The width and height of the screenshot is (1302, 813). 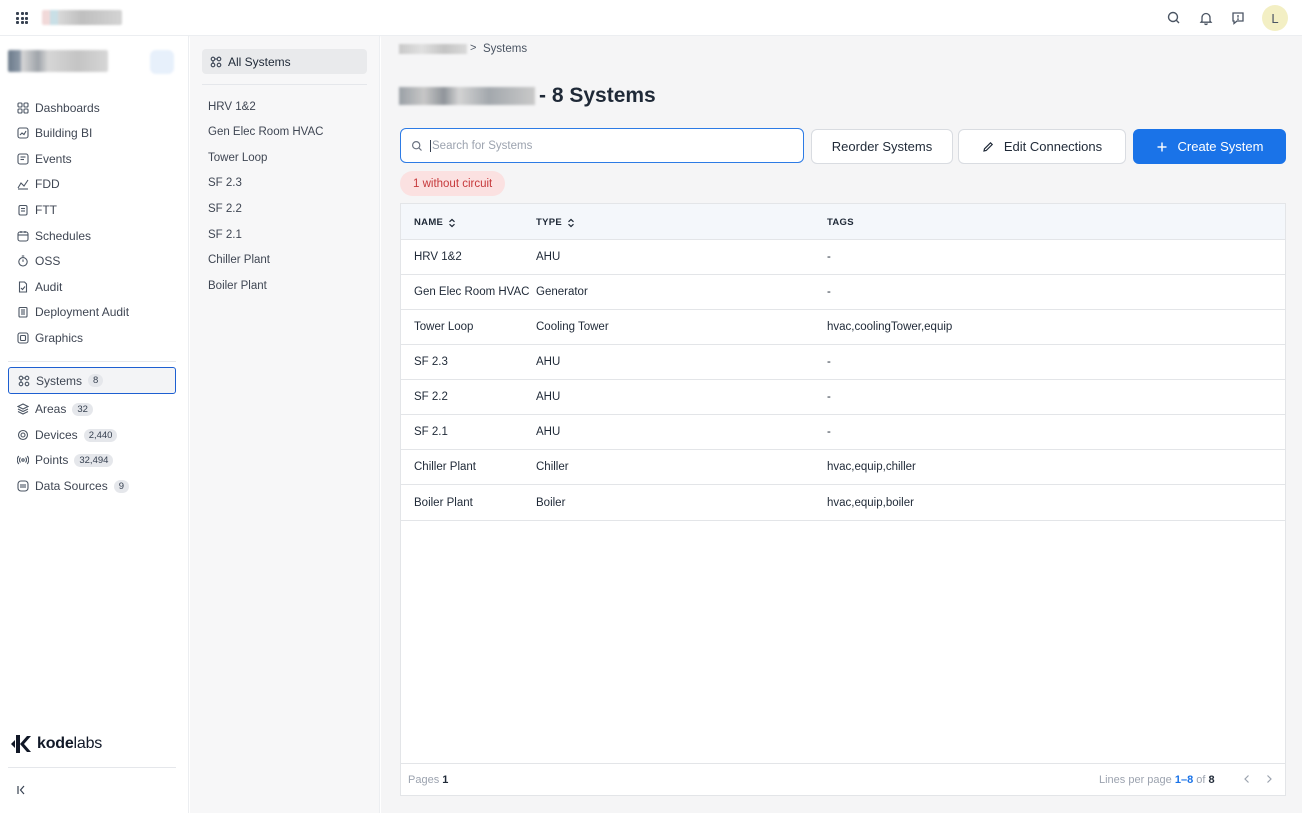 What do you see at coordinates (23, 460) in the screenshot?
I see `broadcast-icon` at bounding box center [23, 460].